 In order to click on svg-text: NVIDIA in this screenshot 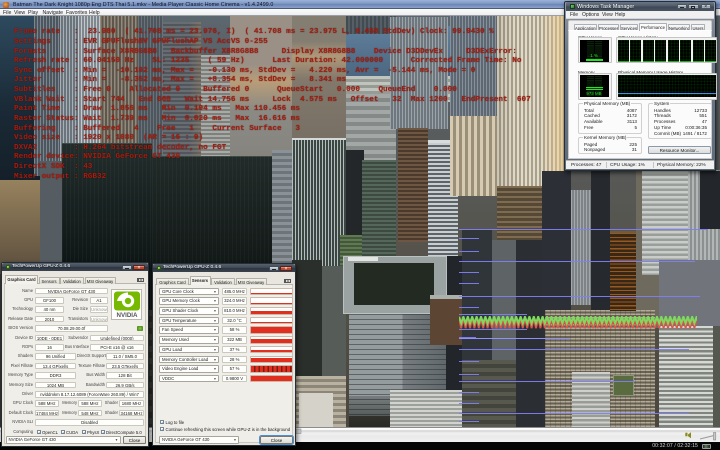, I will do `click(128, 315)`.